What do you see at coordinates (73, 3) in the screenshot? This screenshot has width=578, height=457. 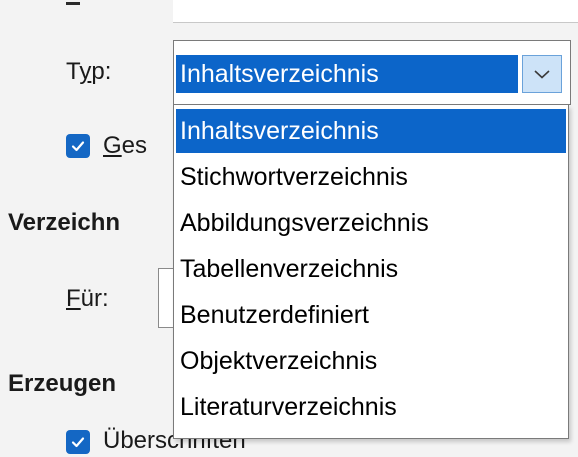 I see `clipped-element-top` at bounding box center [73, 3].